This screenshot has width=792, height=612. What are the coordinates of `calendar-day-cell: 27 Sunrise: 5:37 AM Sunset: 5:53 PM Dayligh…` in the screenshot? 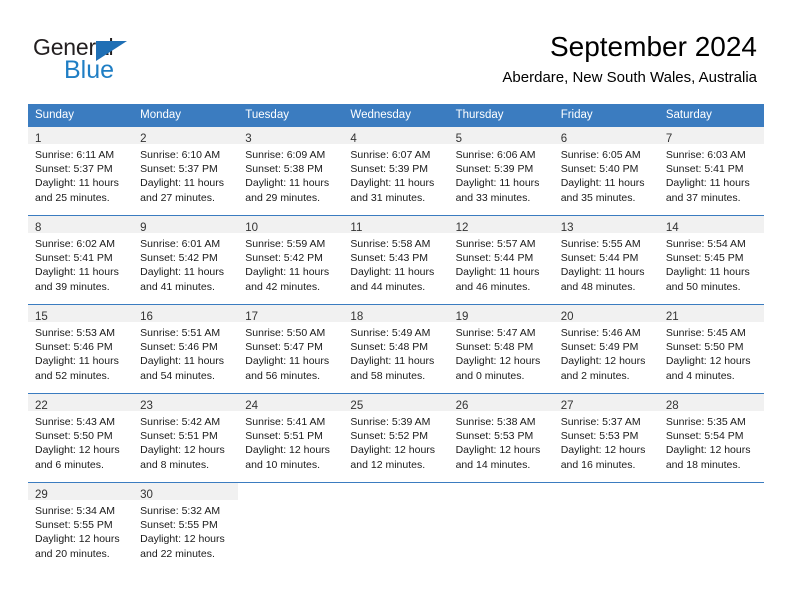 It's located at (606, 438).